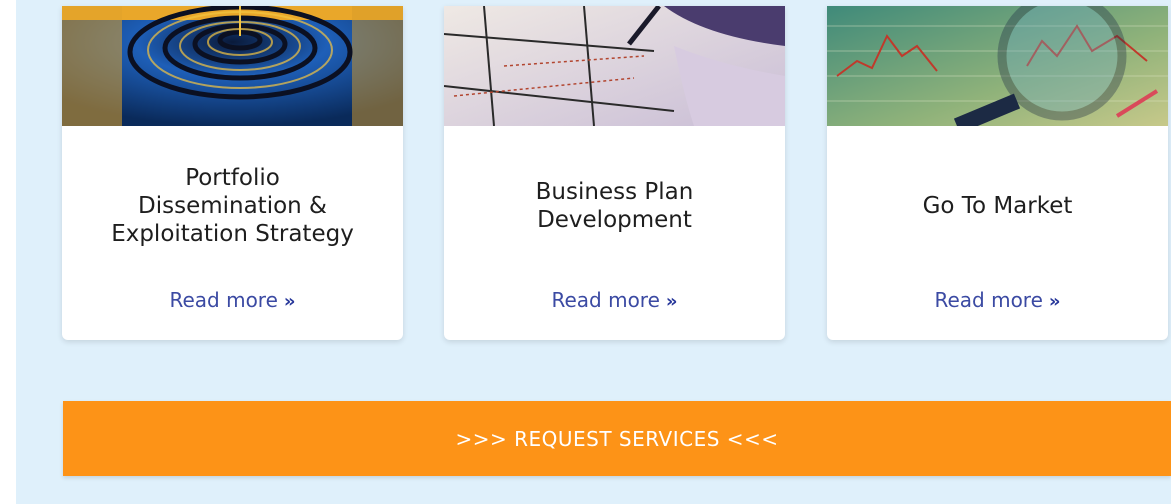 This screenshot has width=1171, height=504. What do you see at coordinates (997, 66) in the screenshot?
I see `magnifier-chart-image` at bounding box center [997, 66].